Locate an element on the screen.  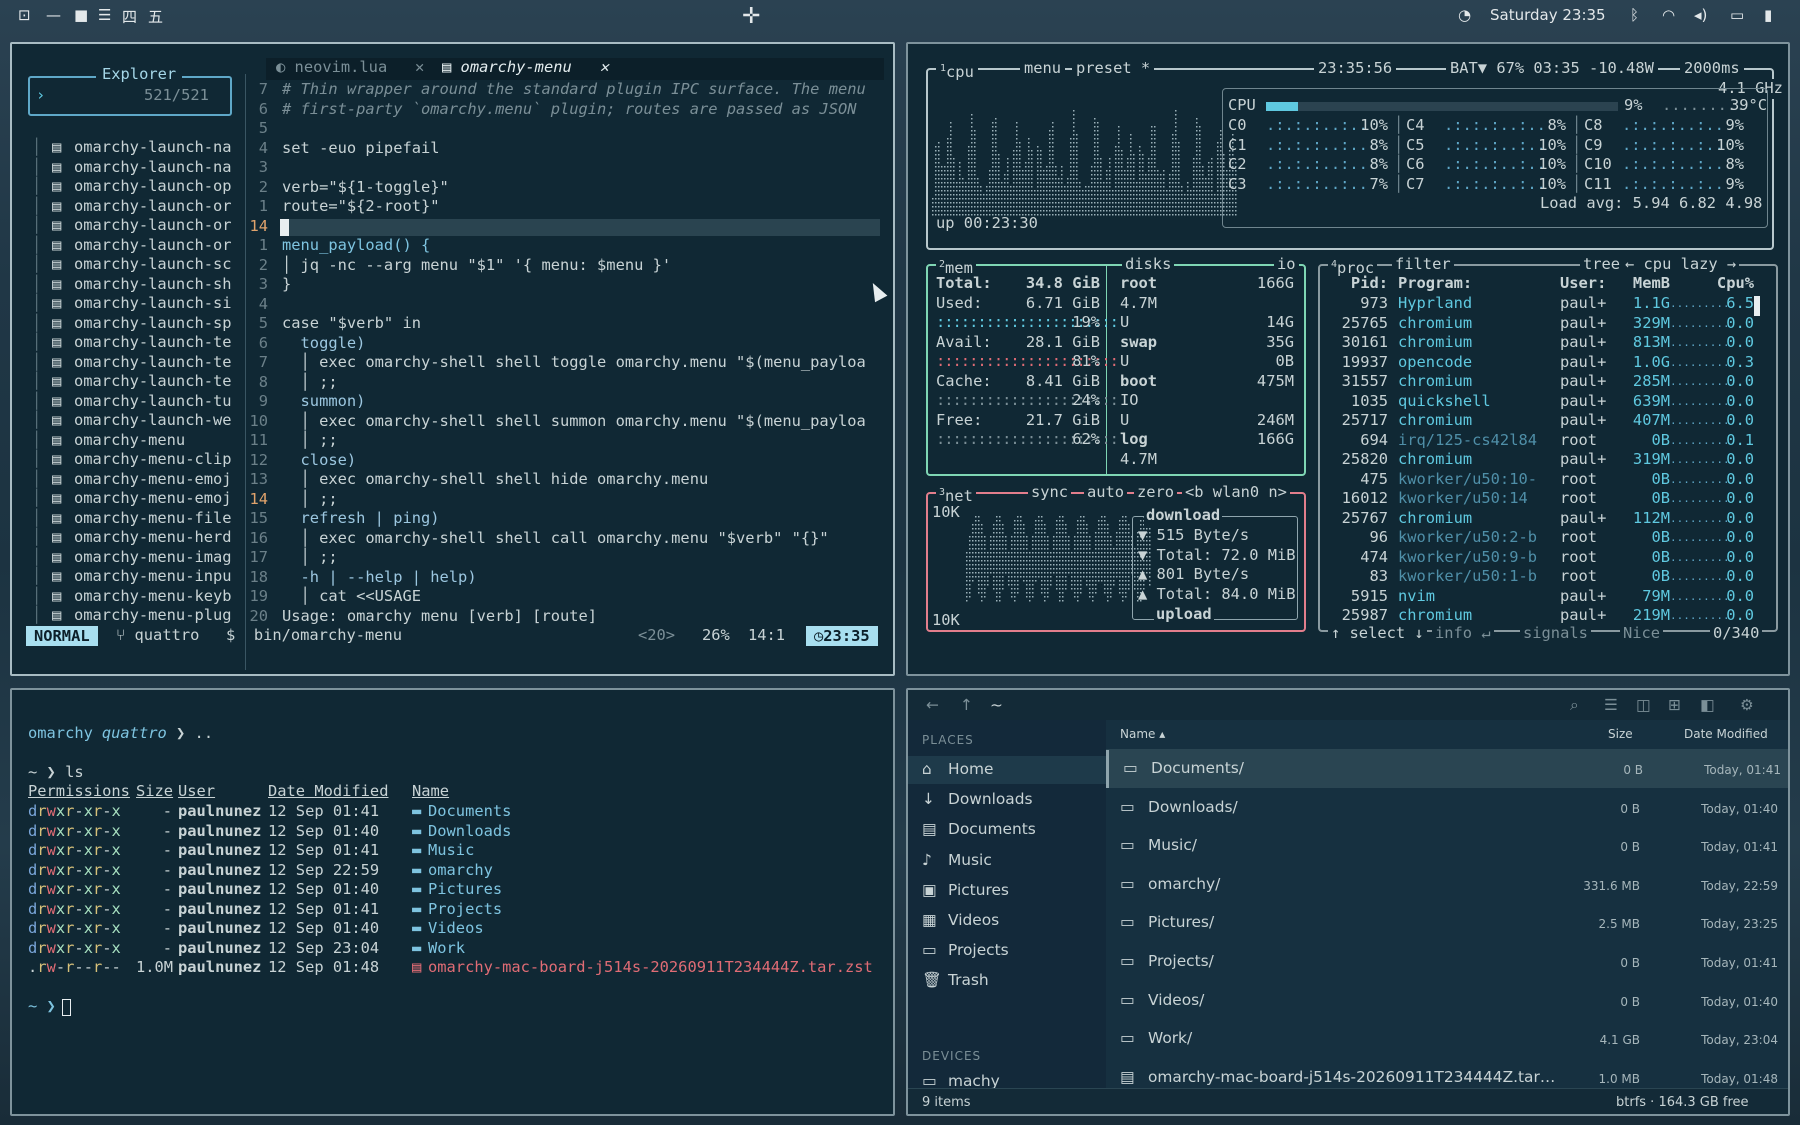
ls-name: Downloads is located at coordinates (469, 832).